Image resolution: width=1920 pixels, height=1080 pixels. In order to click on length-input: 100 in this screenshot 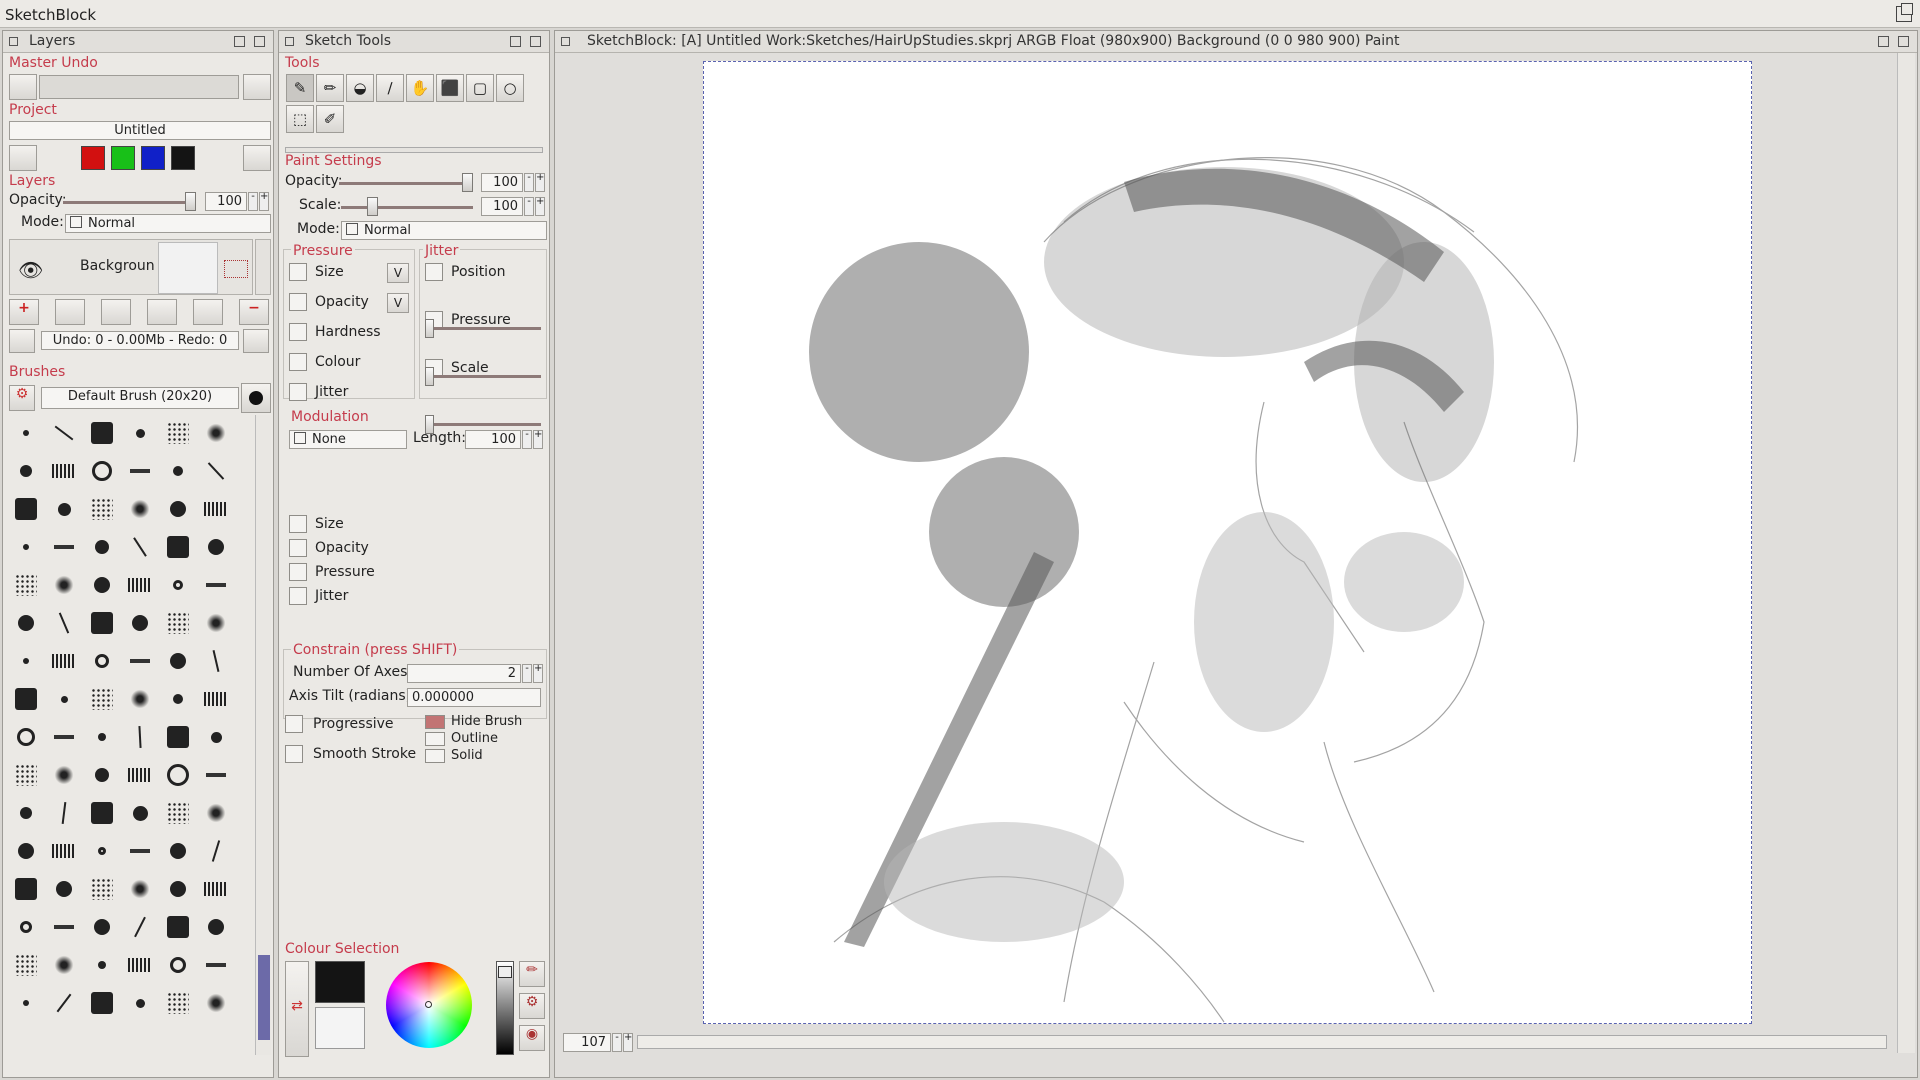, I will do `click(493, 439)`.